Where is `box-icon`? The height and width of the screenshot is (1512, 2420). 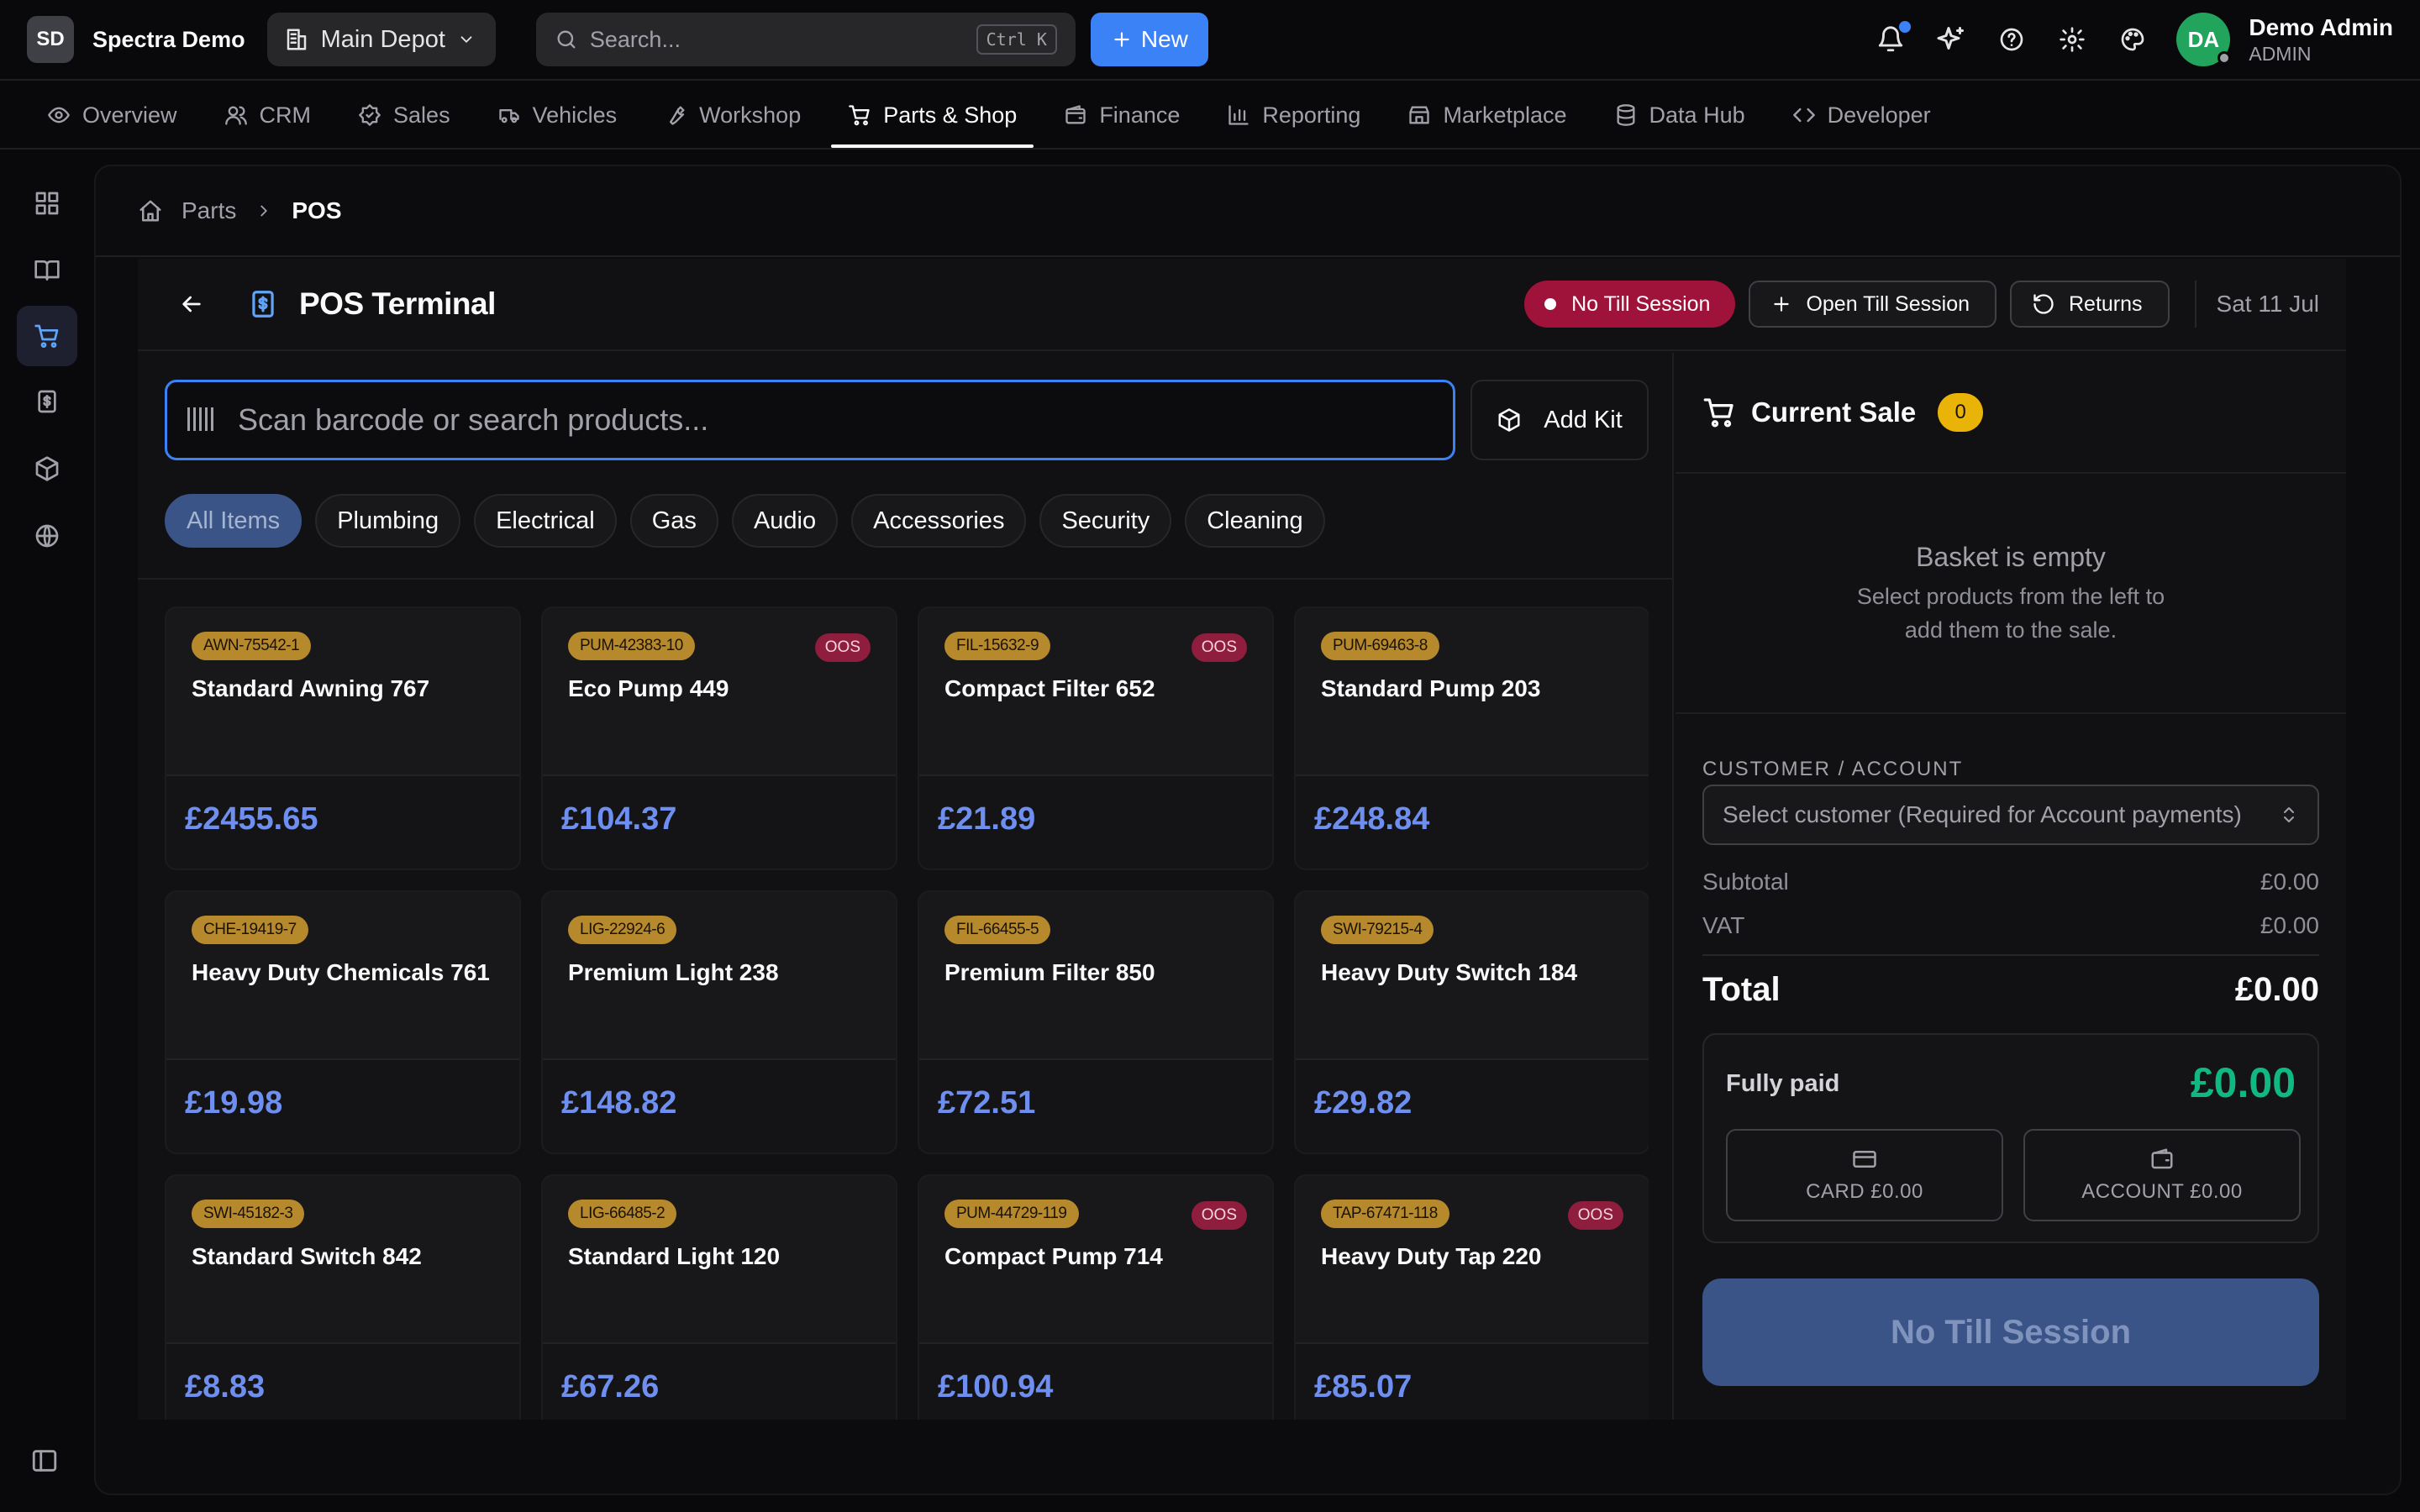 box-icon is located at coordinates (1509, 420).